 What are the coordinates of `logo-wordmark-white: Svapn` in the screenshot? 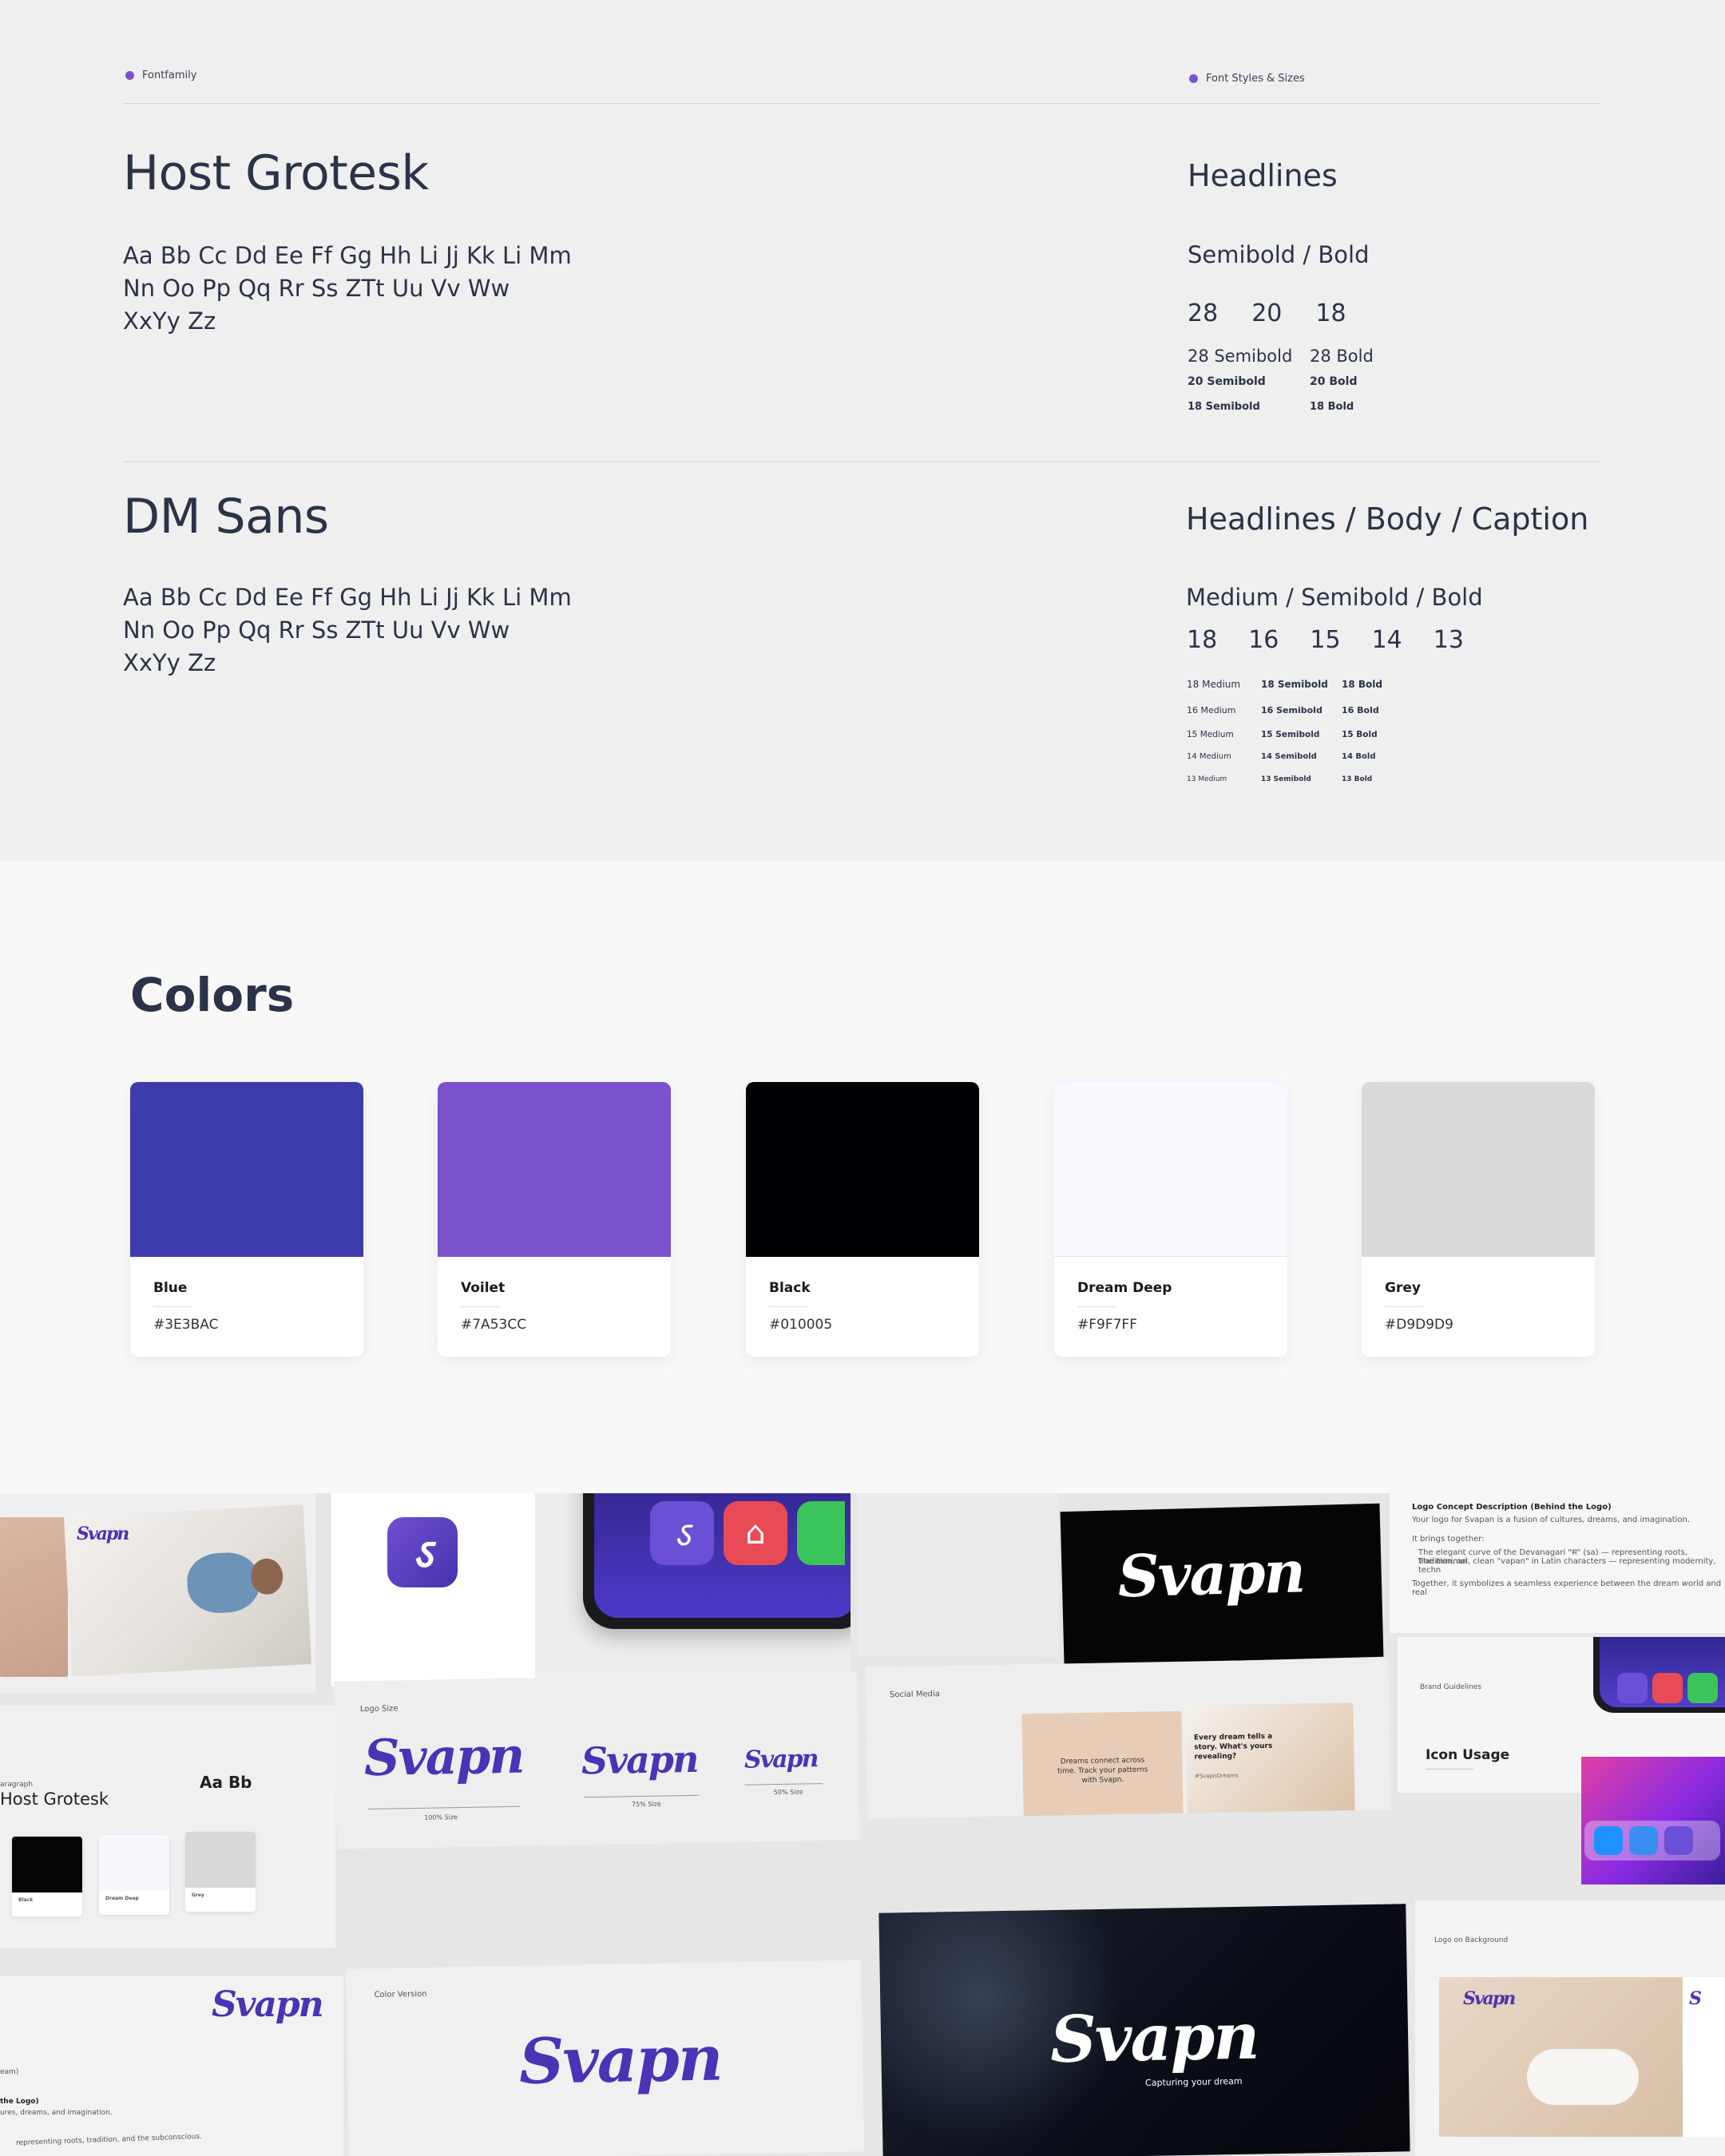 It's located at (1210, 1574).